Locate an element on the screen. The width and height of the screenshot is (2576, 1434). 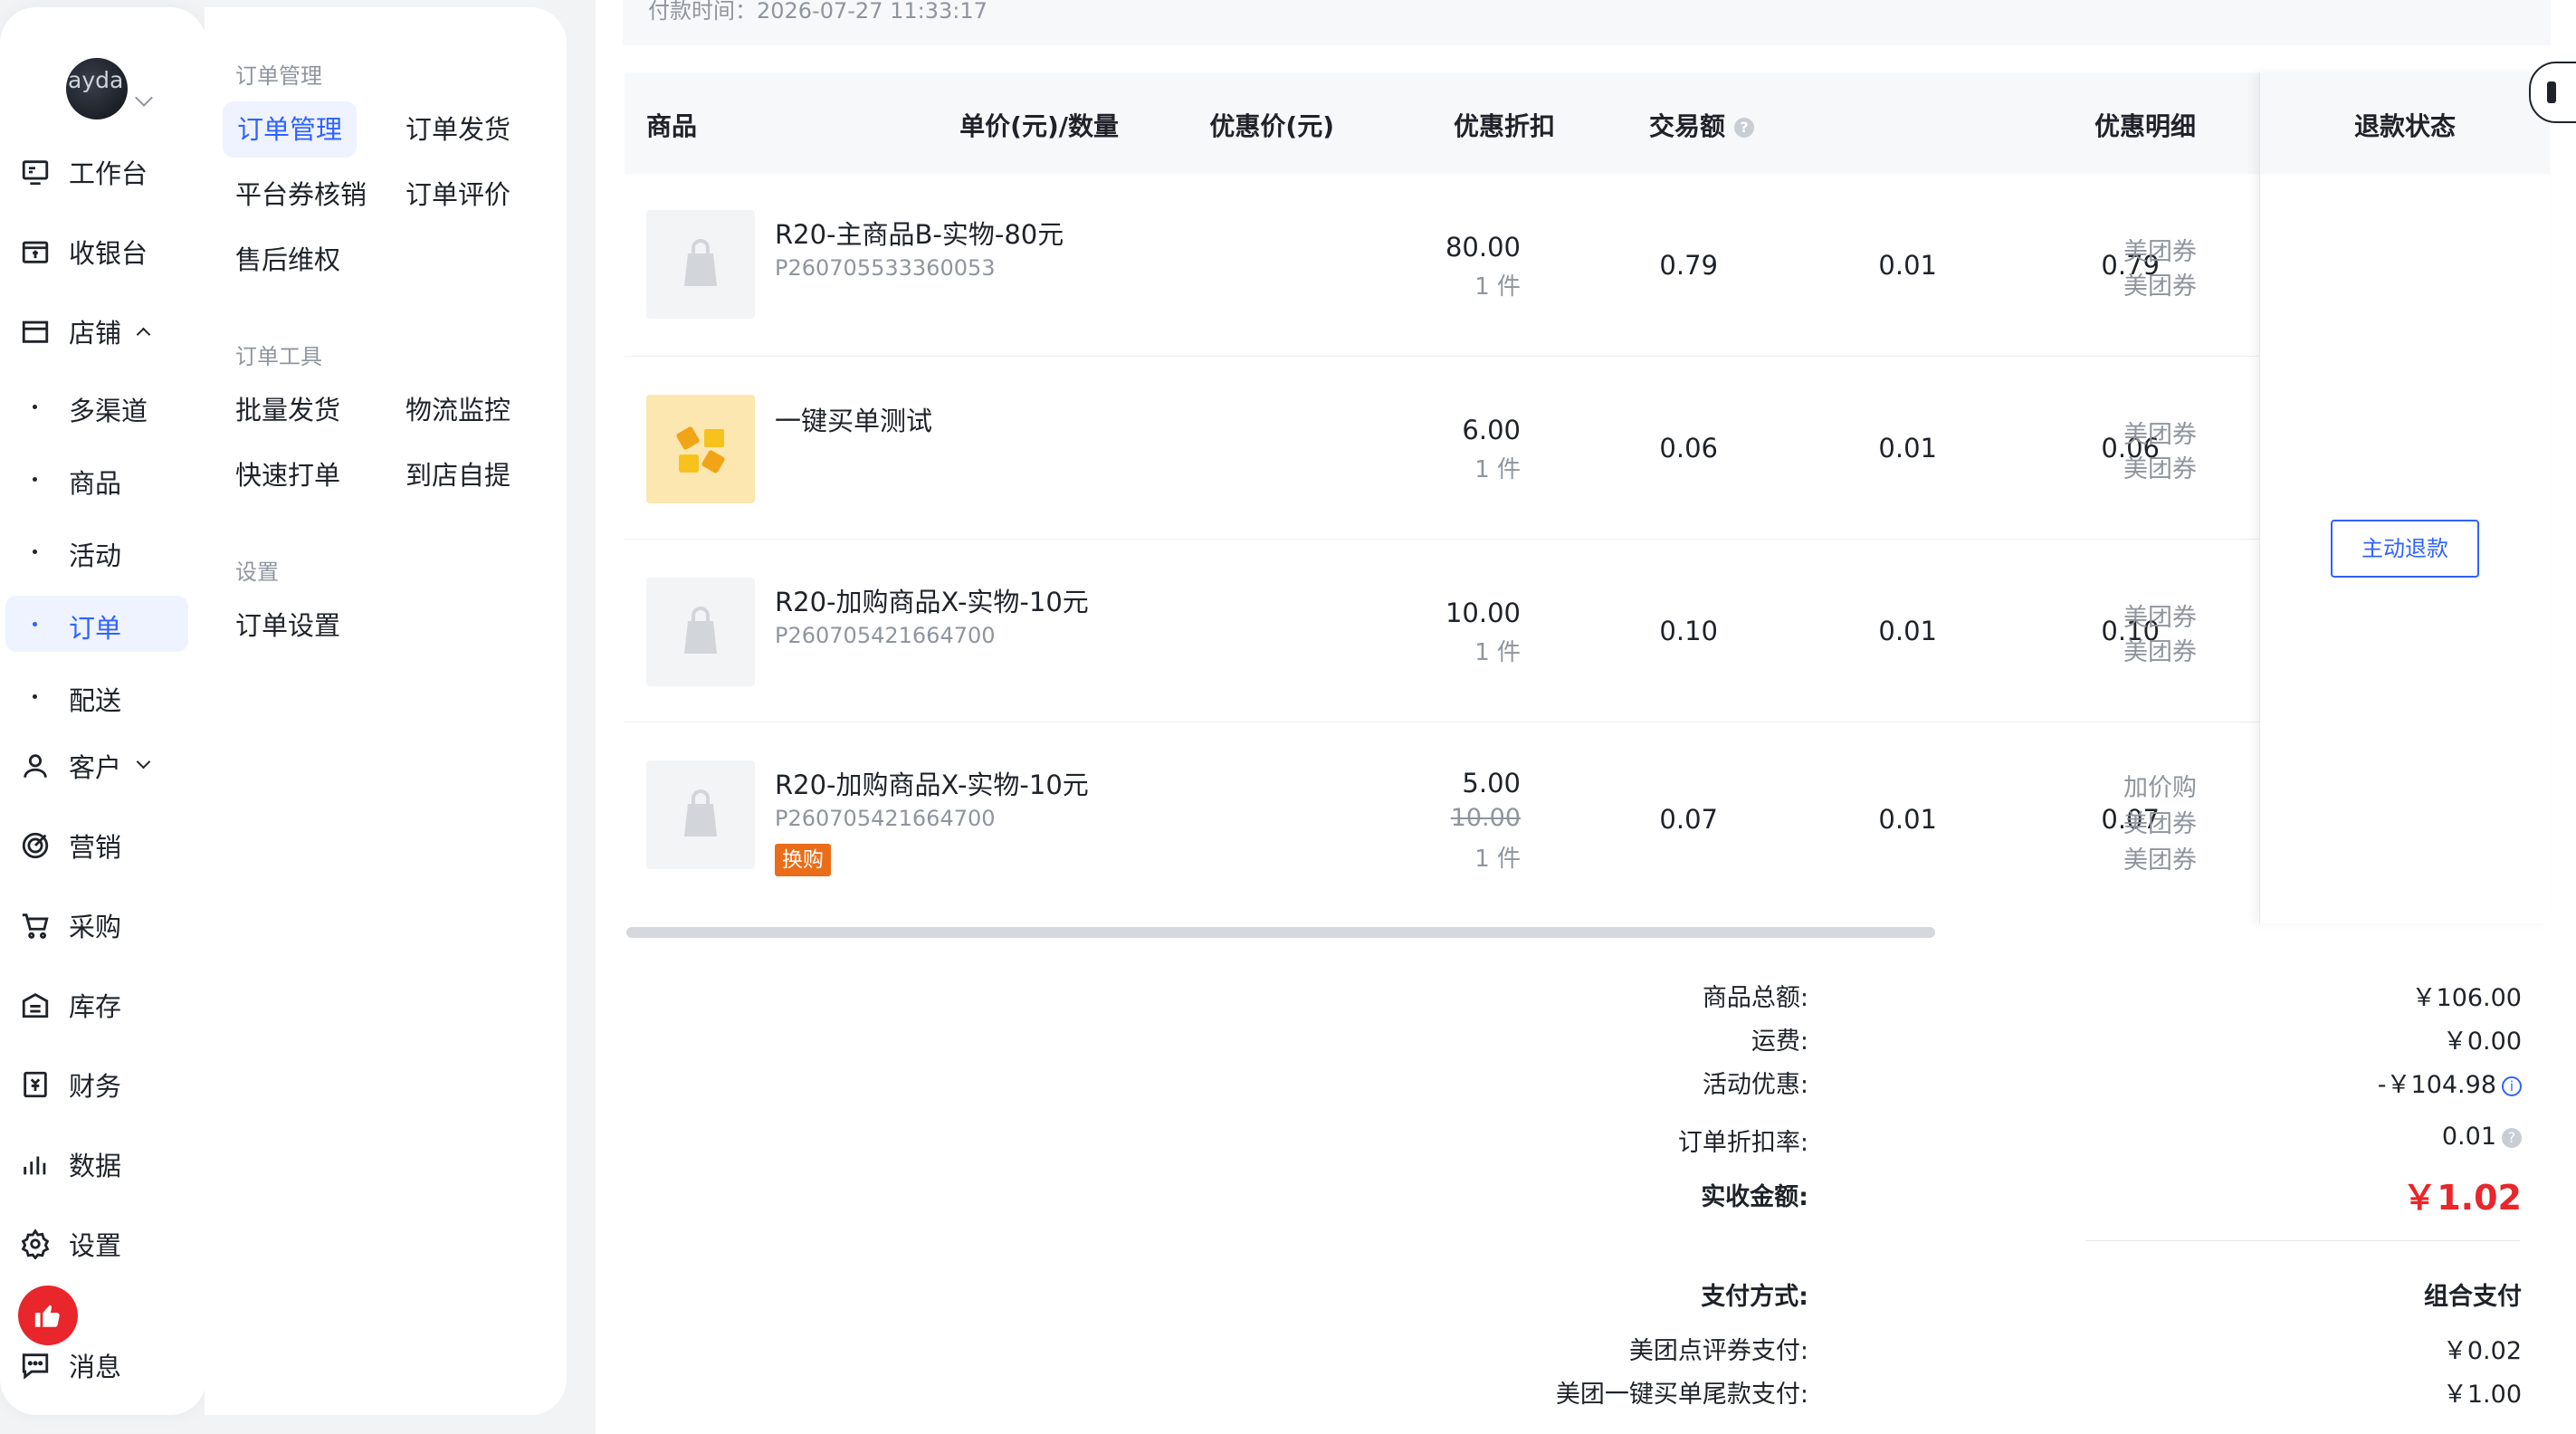
avatar: ayda is located at coordinates (97, 89).